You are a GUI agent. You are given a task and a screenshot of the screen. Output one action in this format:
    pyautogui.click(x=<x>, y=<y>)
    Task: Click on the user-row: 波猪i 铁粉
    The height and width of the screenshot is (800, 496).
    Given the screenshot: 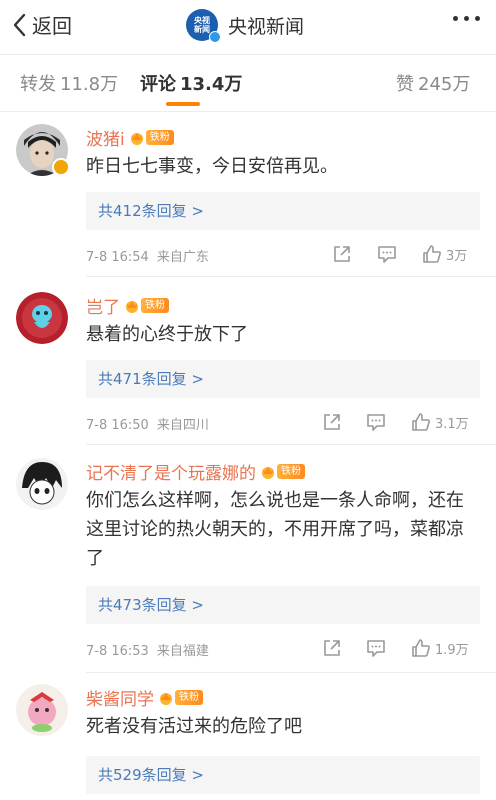 What is the action you would take?
    pyautogui.click(x=130, y=137)
    